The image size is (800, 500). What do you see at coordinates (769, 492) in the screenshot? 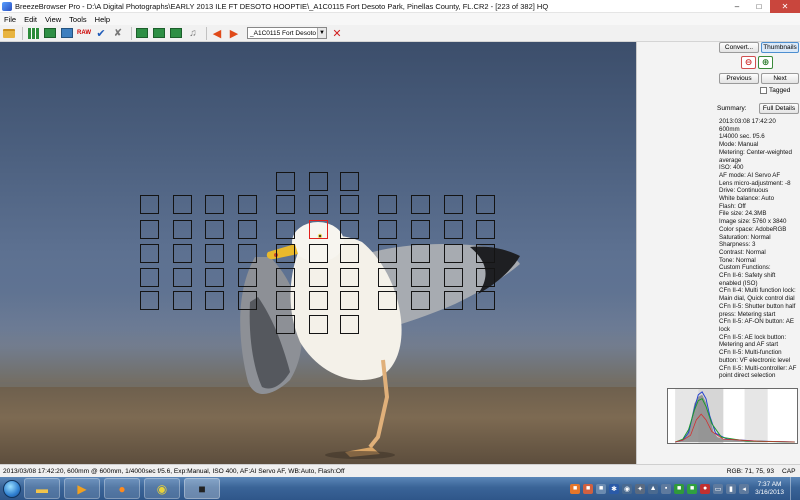
I see `clock-date: 3/16/2013` at bounding box center [769, 492].